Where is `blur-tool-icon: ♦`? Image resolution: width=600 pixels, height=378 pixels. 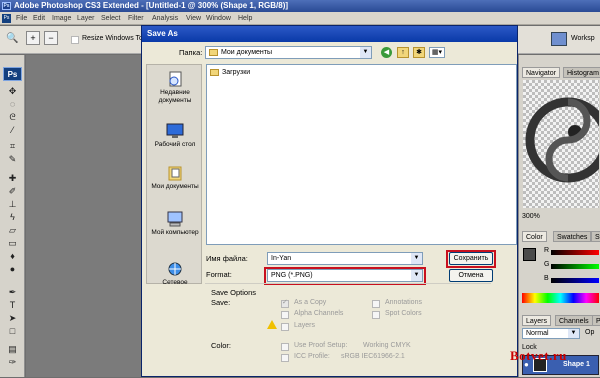 blur-tool-icon: ♦ is located at coordinates (12, 256).